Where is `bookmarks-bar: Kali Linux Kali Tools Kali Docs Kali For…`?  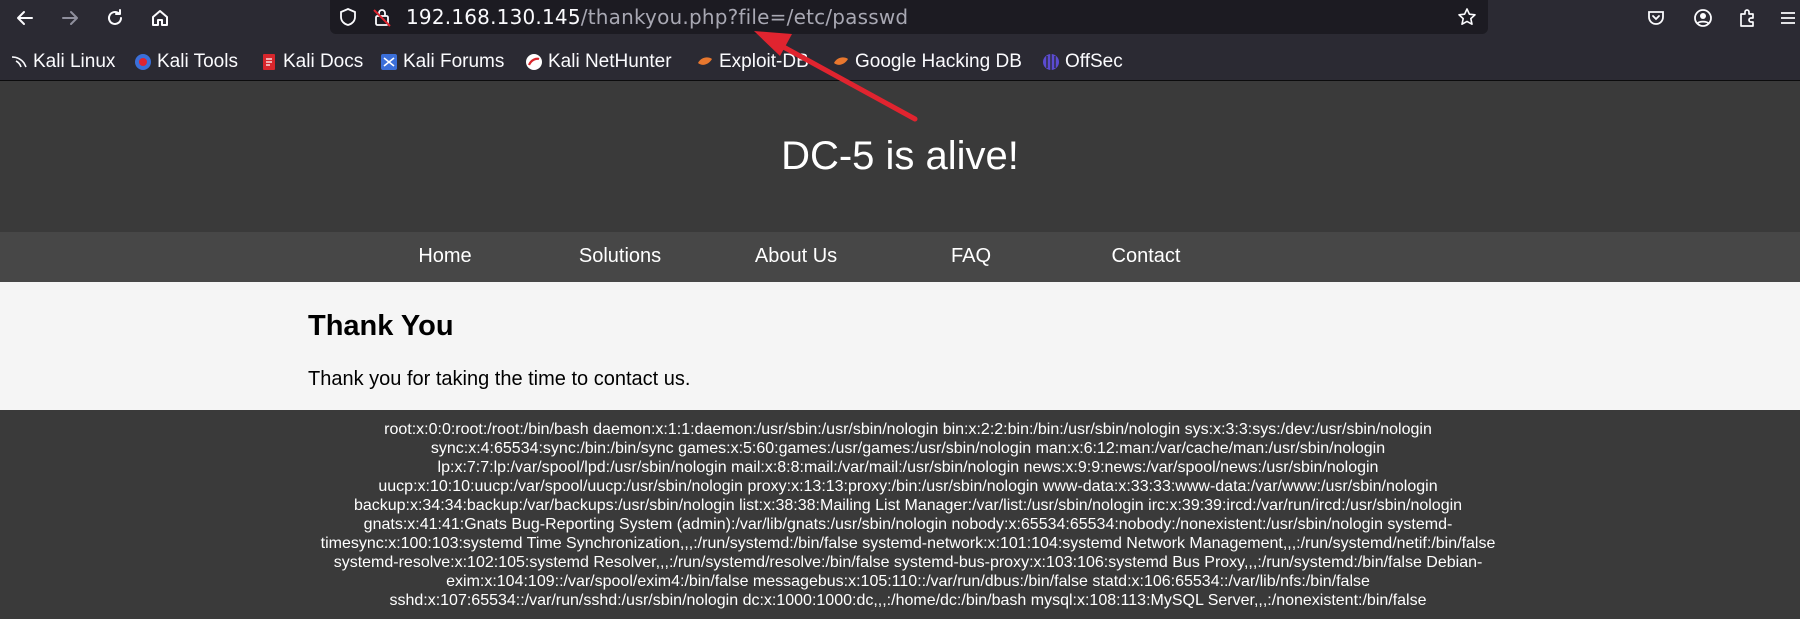
bookmarks-bar: Kali Linux Kali Tools Kali Docs Kali For… is located at coordinates (900, 58).